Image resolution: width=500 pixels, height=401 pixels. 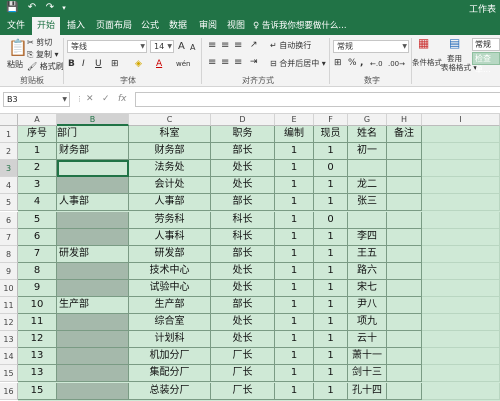 I want to click on cell-position-r12: 处长, so click(x=243, y=323).